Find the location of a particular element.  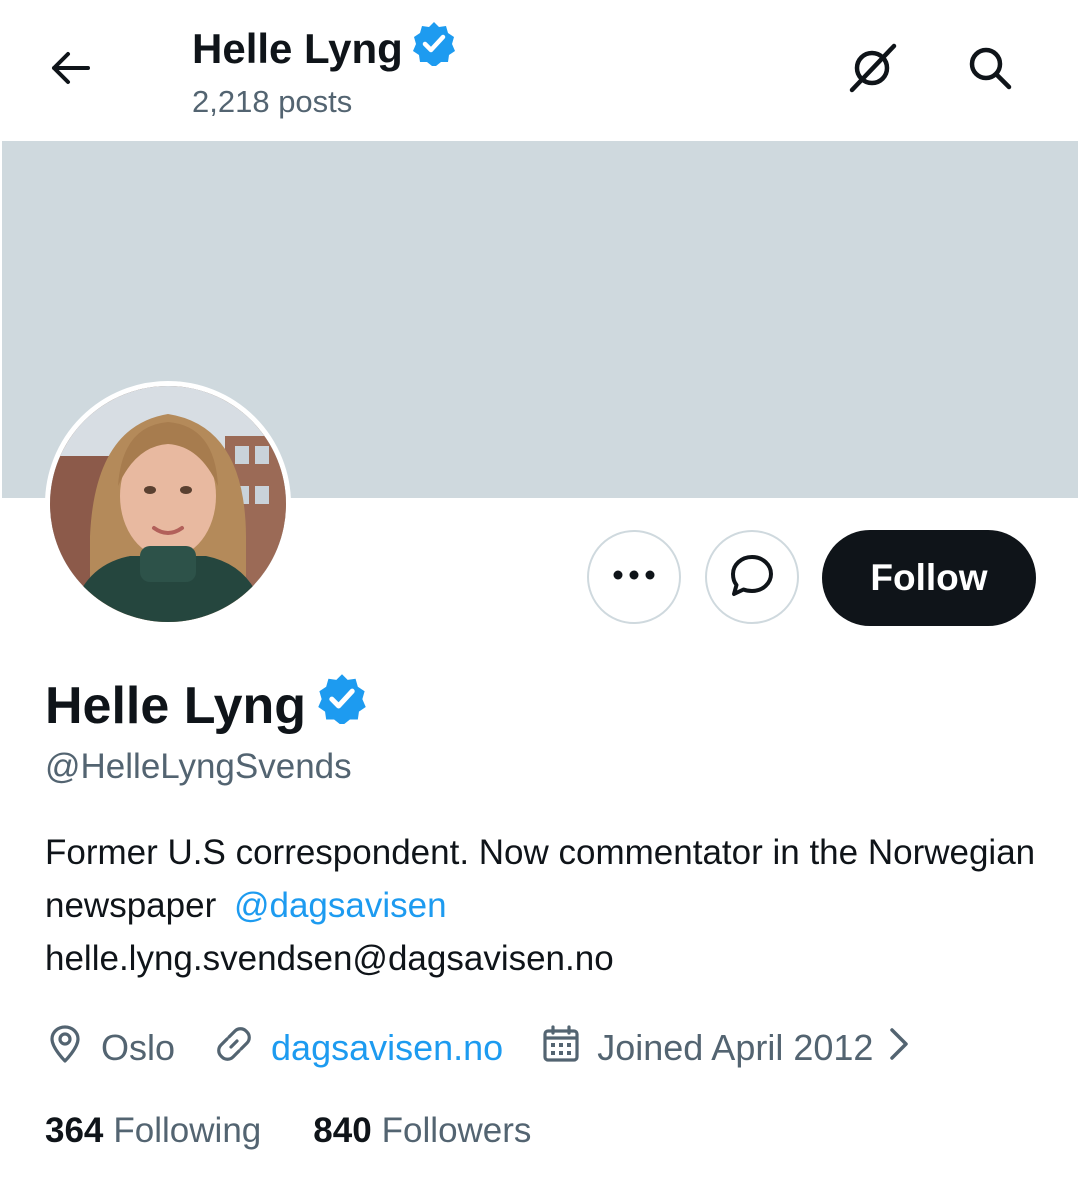

back-arrow-icon is located at coordinates (70, 70).